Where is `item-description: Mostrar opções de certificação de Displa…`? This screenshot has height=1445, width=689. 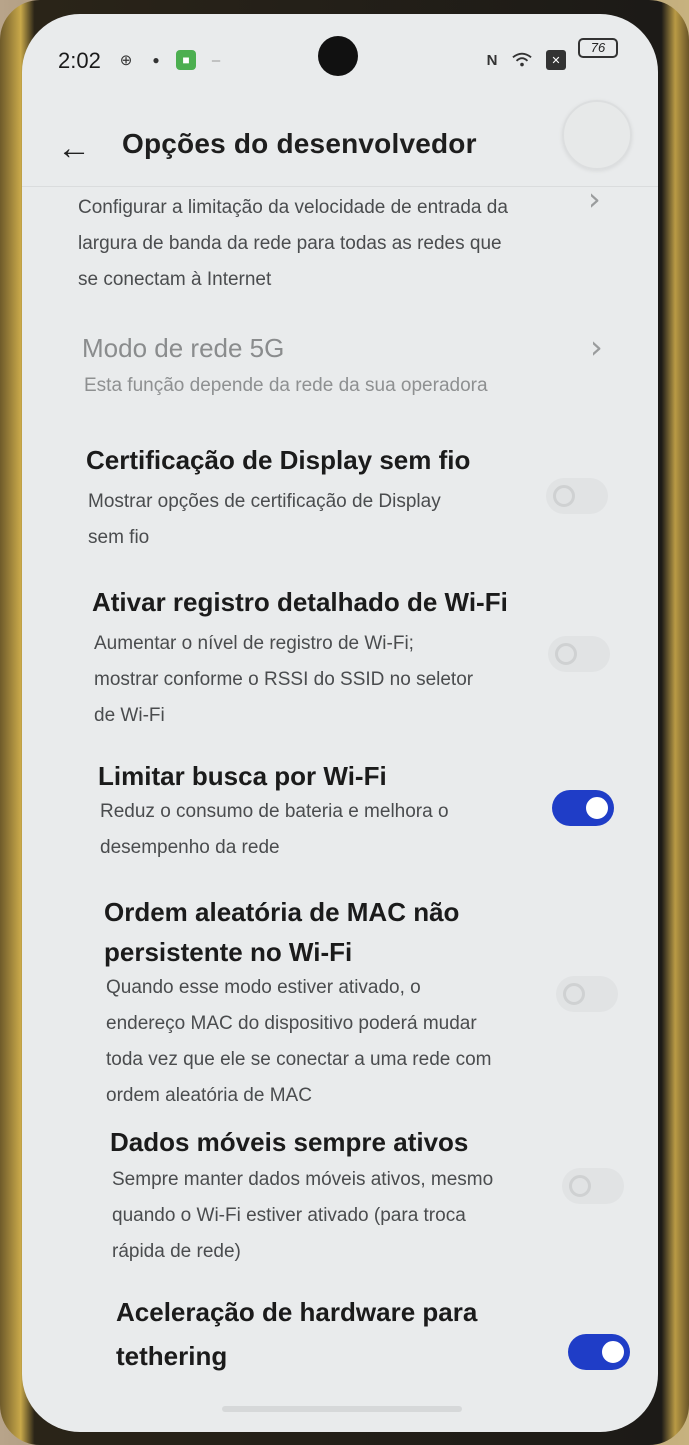 item-description: Mostrar opções de certificação de Displa… is located at coordinates (264, 520).